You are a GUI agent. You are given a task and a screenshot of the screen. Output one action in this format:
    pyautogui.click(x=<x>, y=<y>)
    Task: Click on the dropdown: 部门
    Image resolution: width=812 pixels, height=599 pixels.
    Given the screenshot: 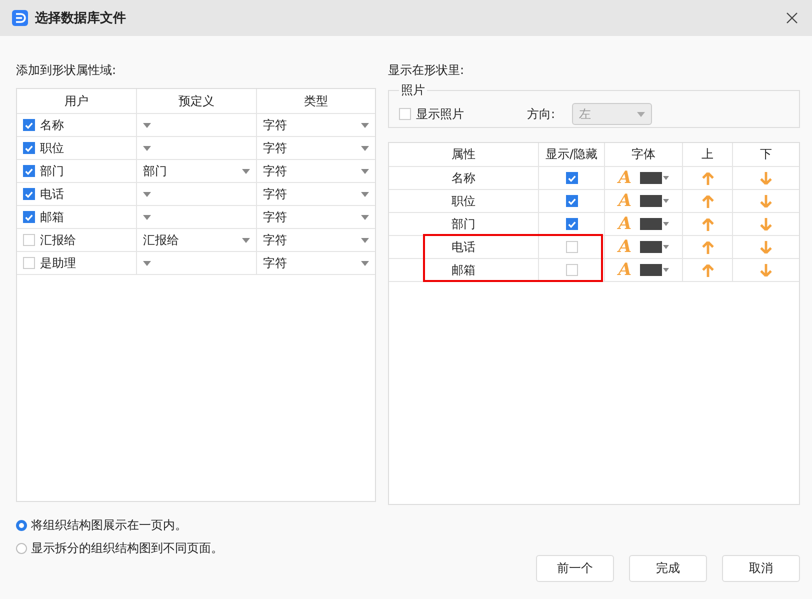 What is the action you would take?
    pyautogui.click(x=197, y=171)
    